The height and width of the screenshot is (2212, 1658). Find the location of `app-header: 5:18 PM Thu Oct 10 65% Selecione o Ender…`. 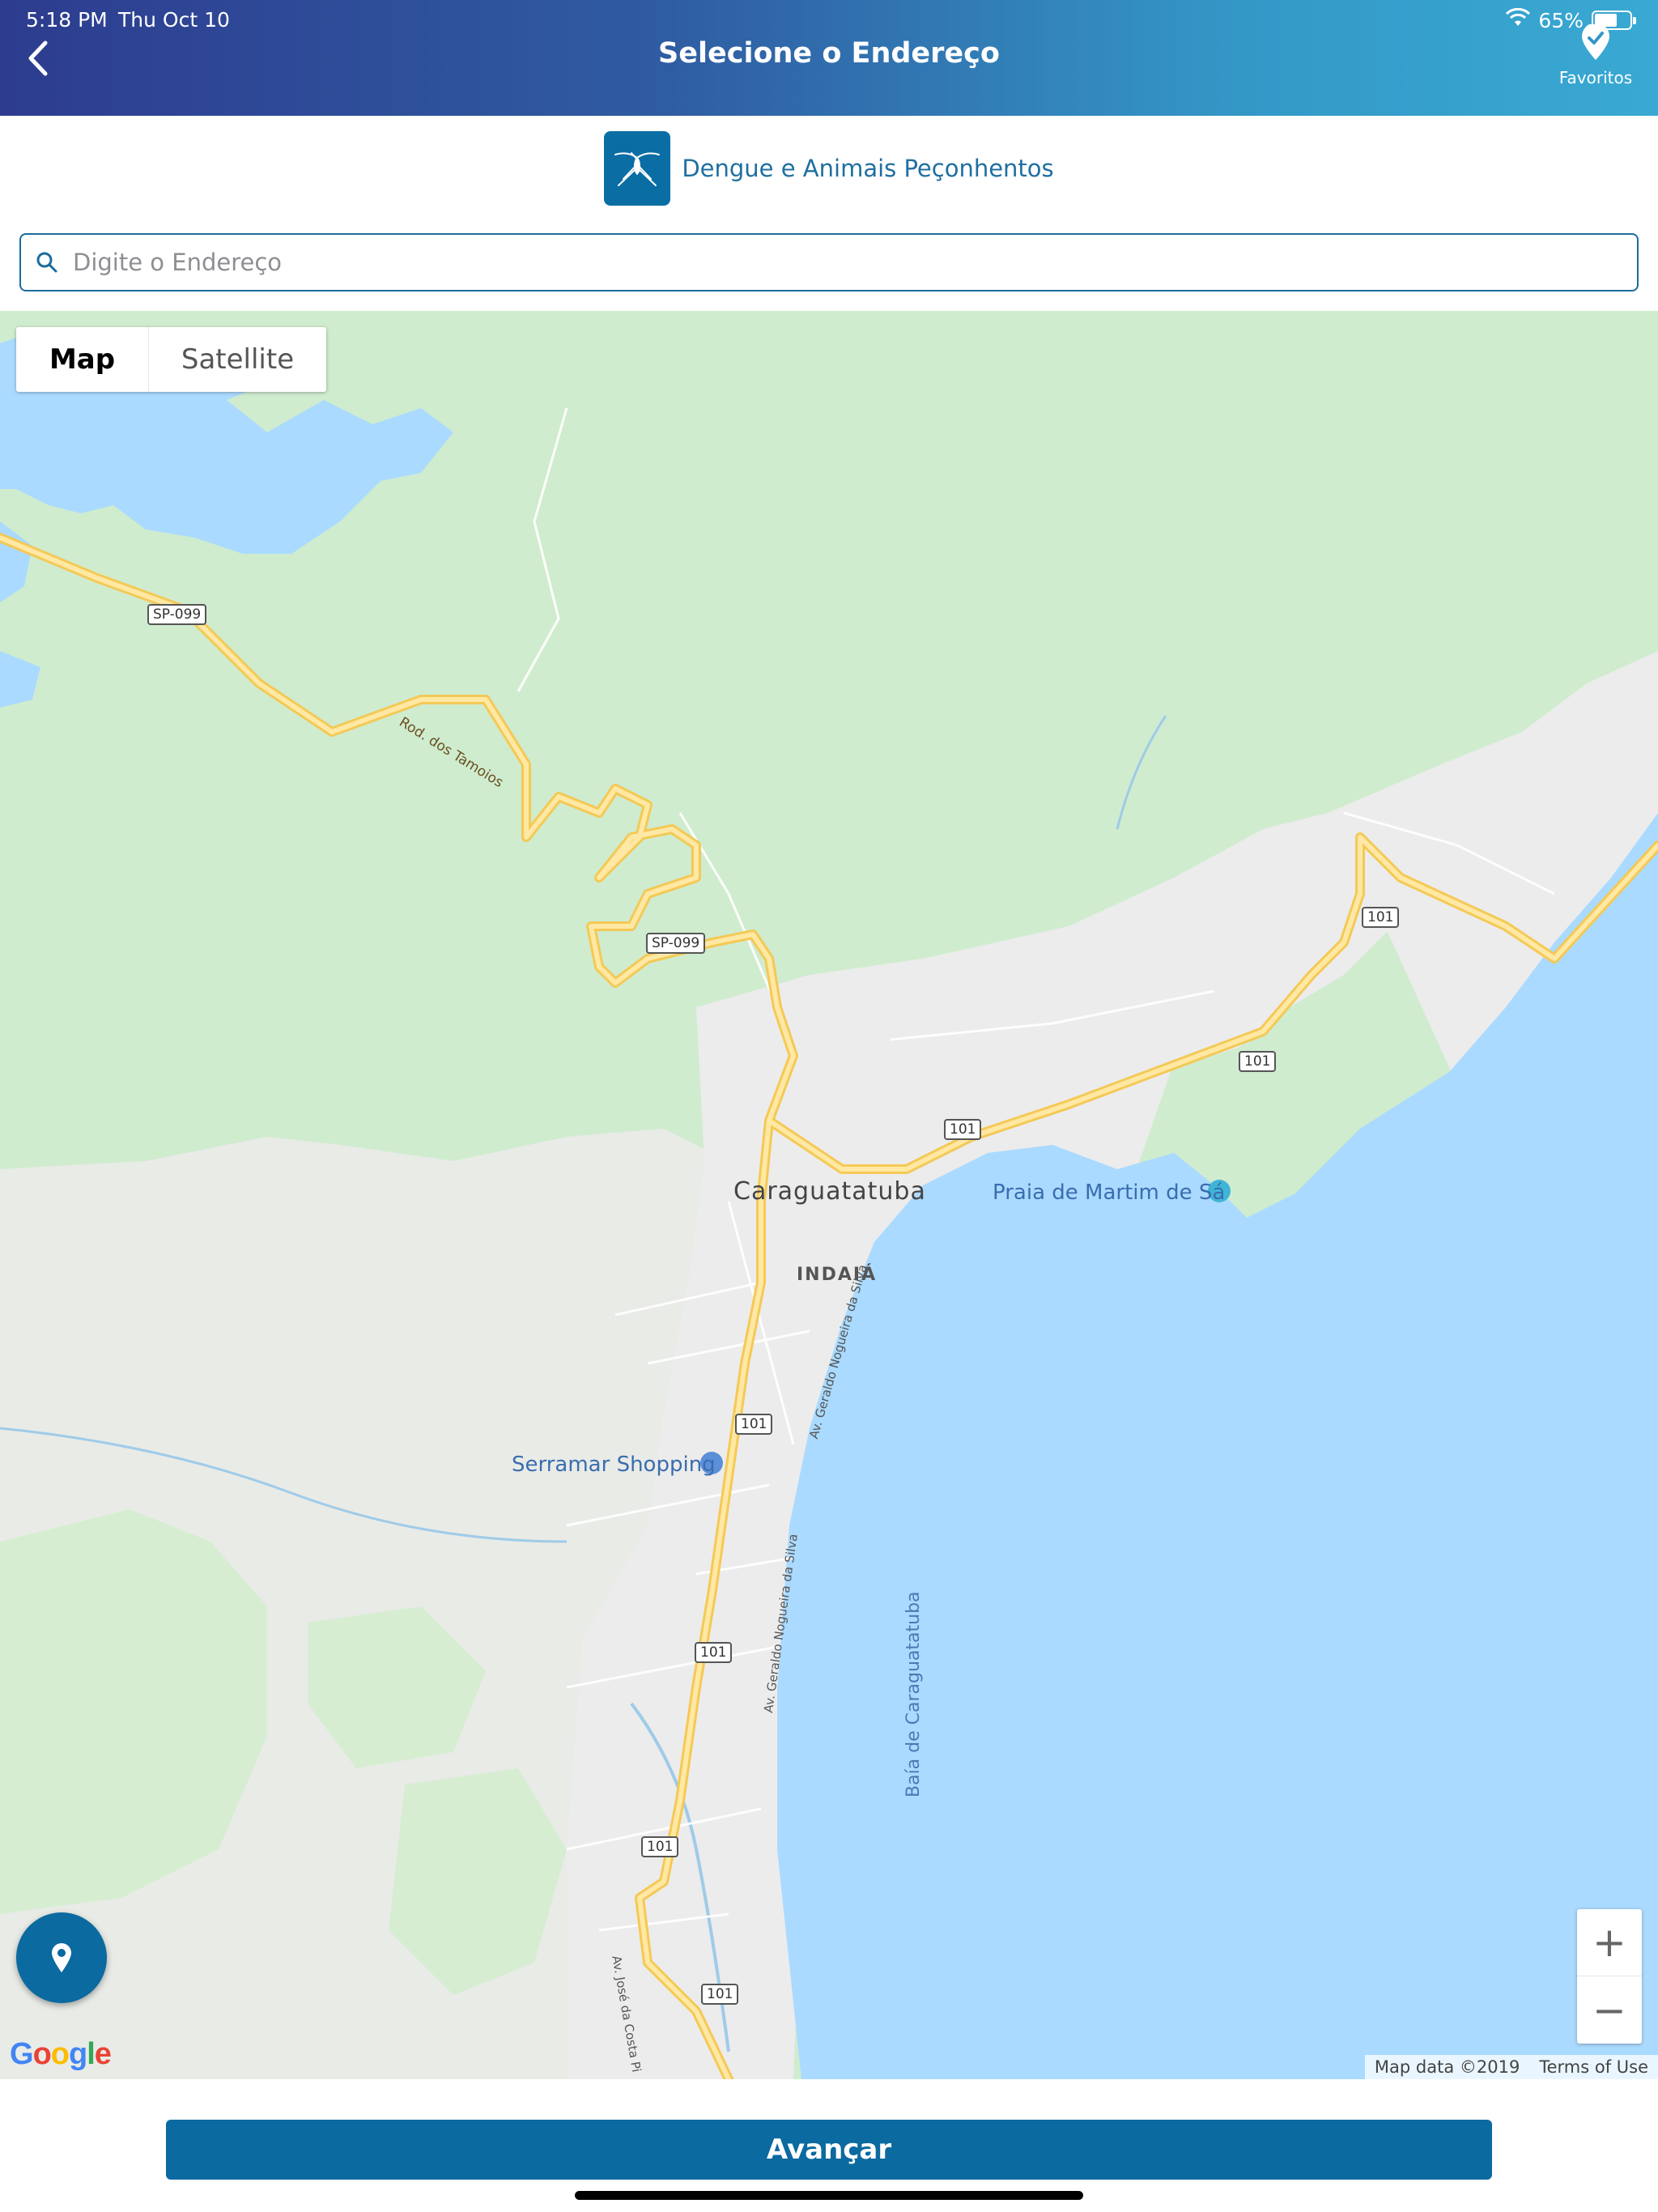

app-header: 5:18 PM Thu Oct 10 65% Selecione o Ender… is located at coordinates (829, 58).